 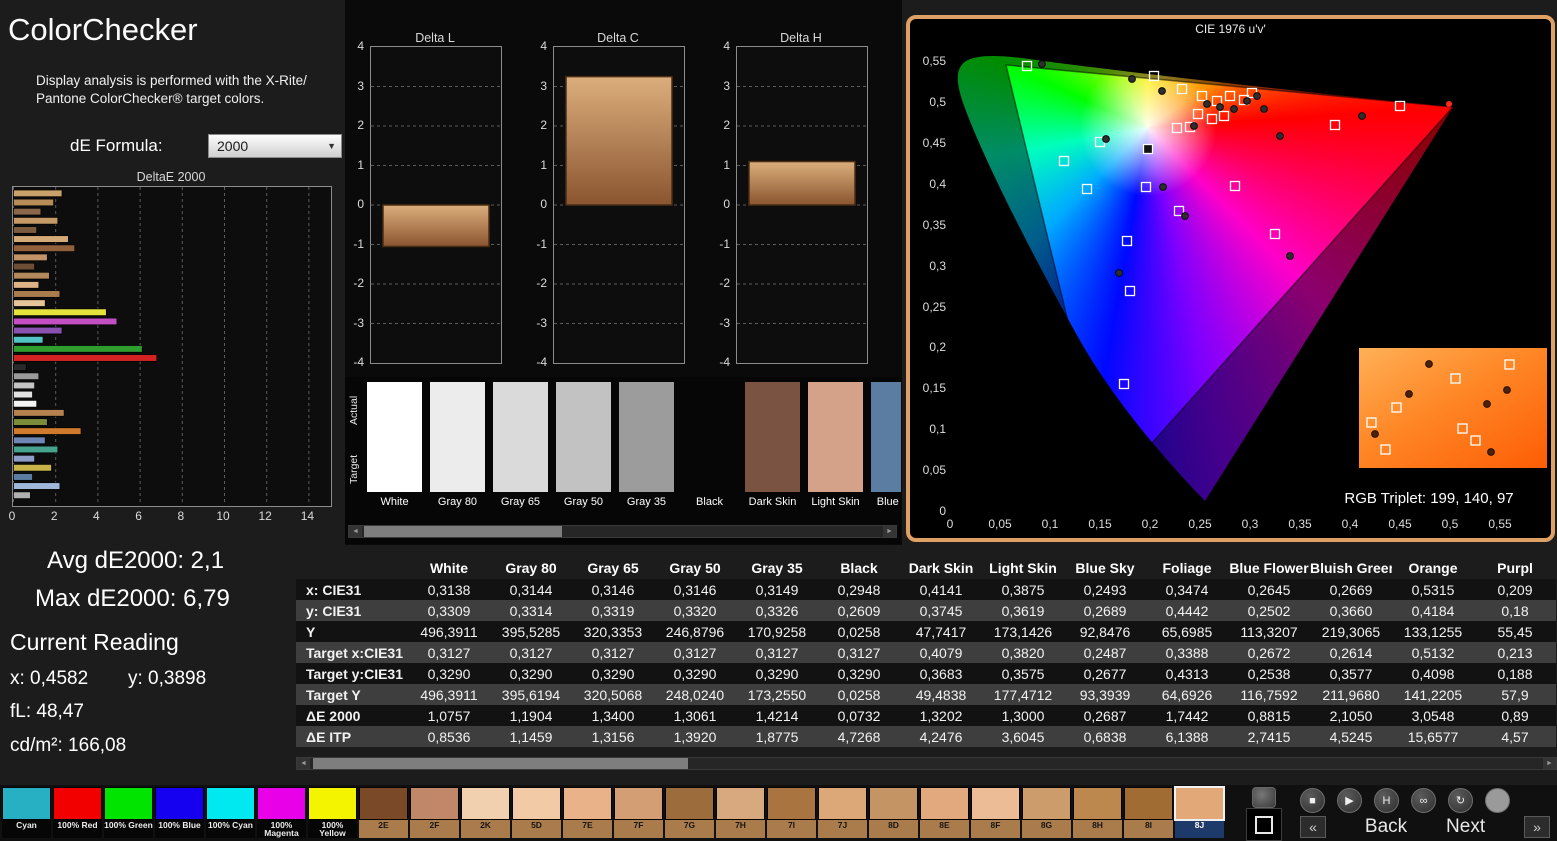 What do you see at coordinates (777, 694) in the screenshot?
I see `table-cell: 173,2550` at bounding box center [777, 694].